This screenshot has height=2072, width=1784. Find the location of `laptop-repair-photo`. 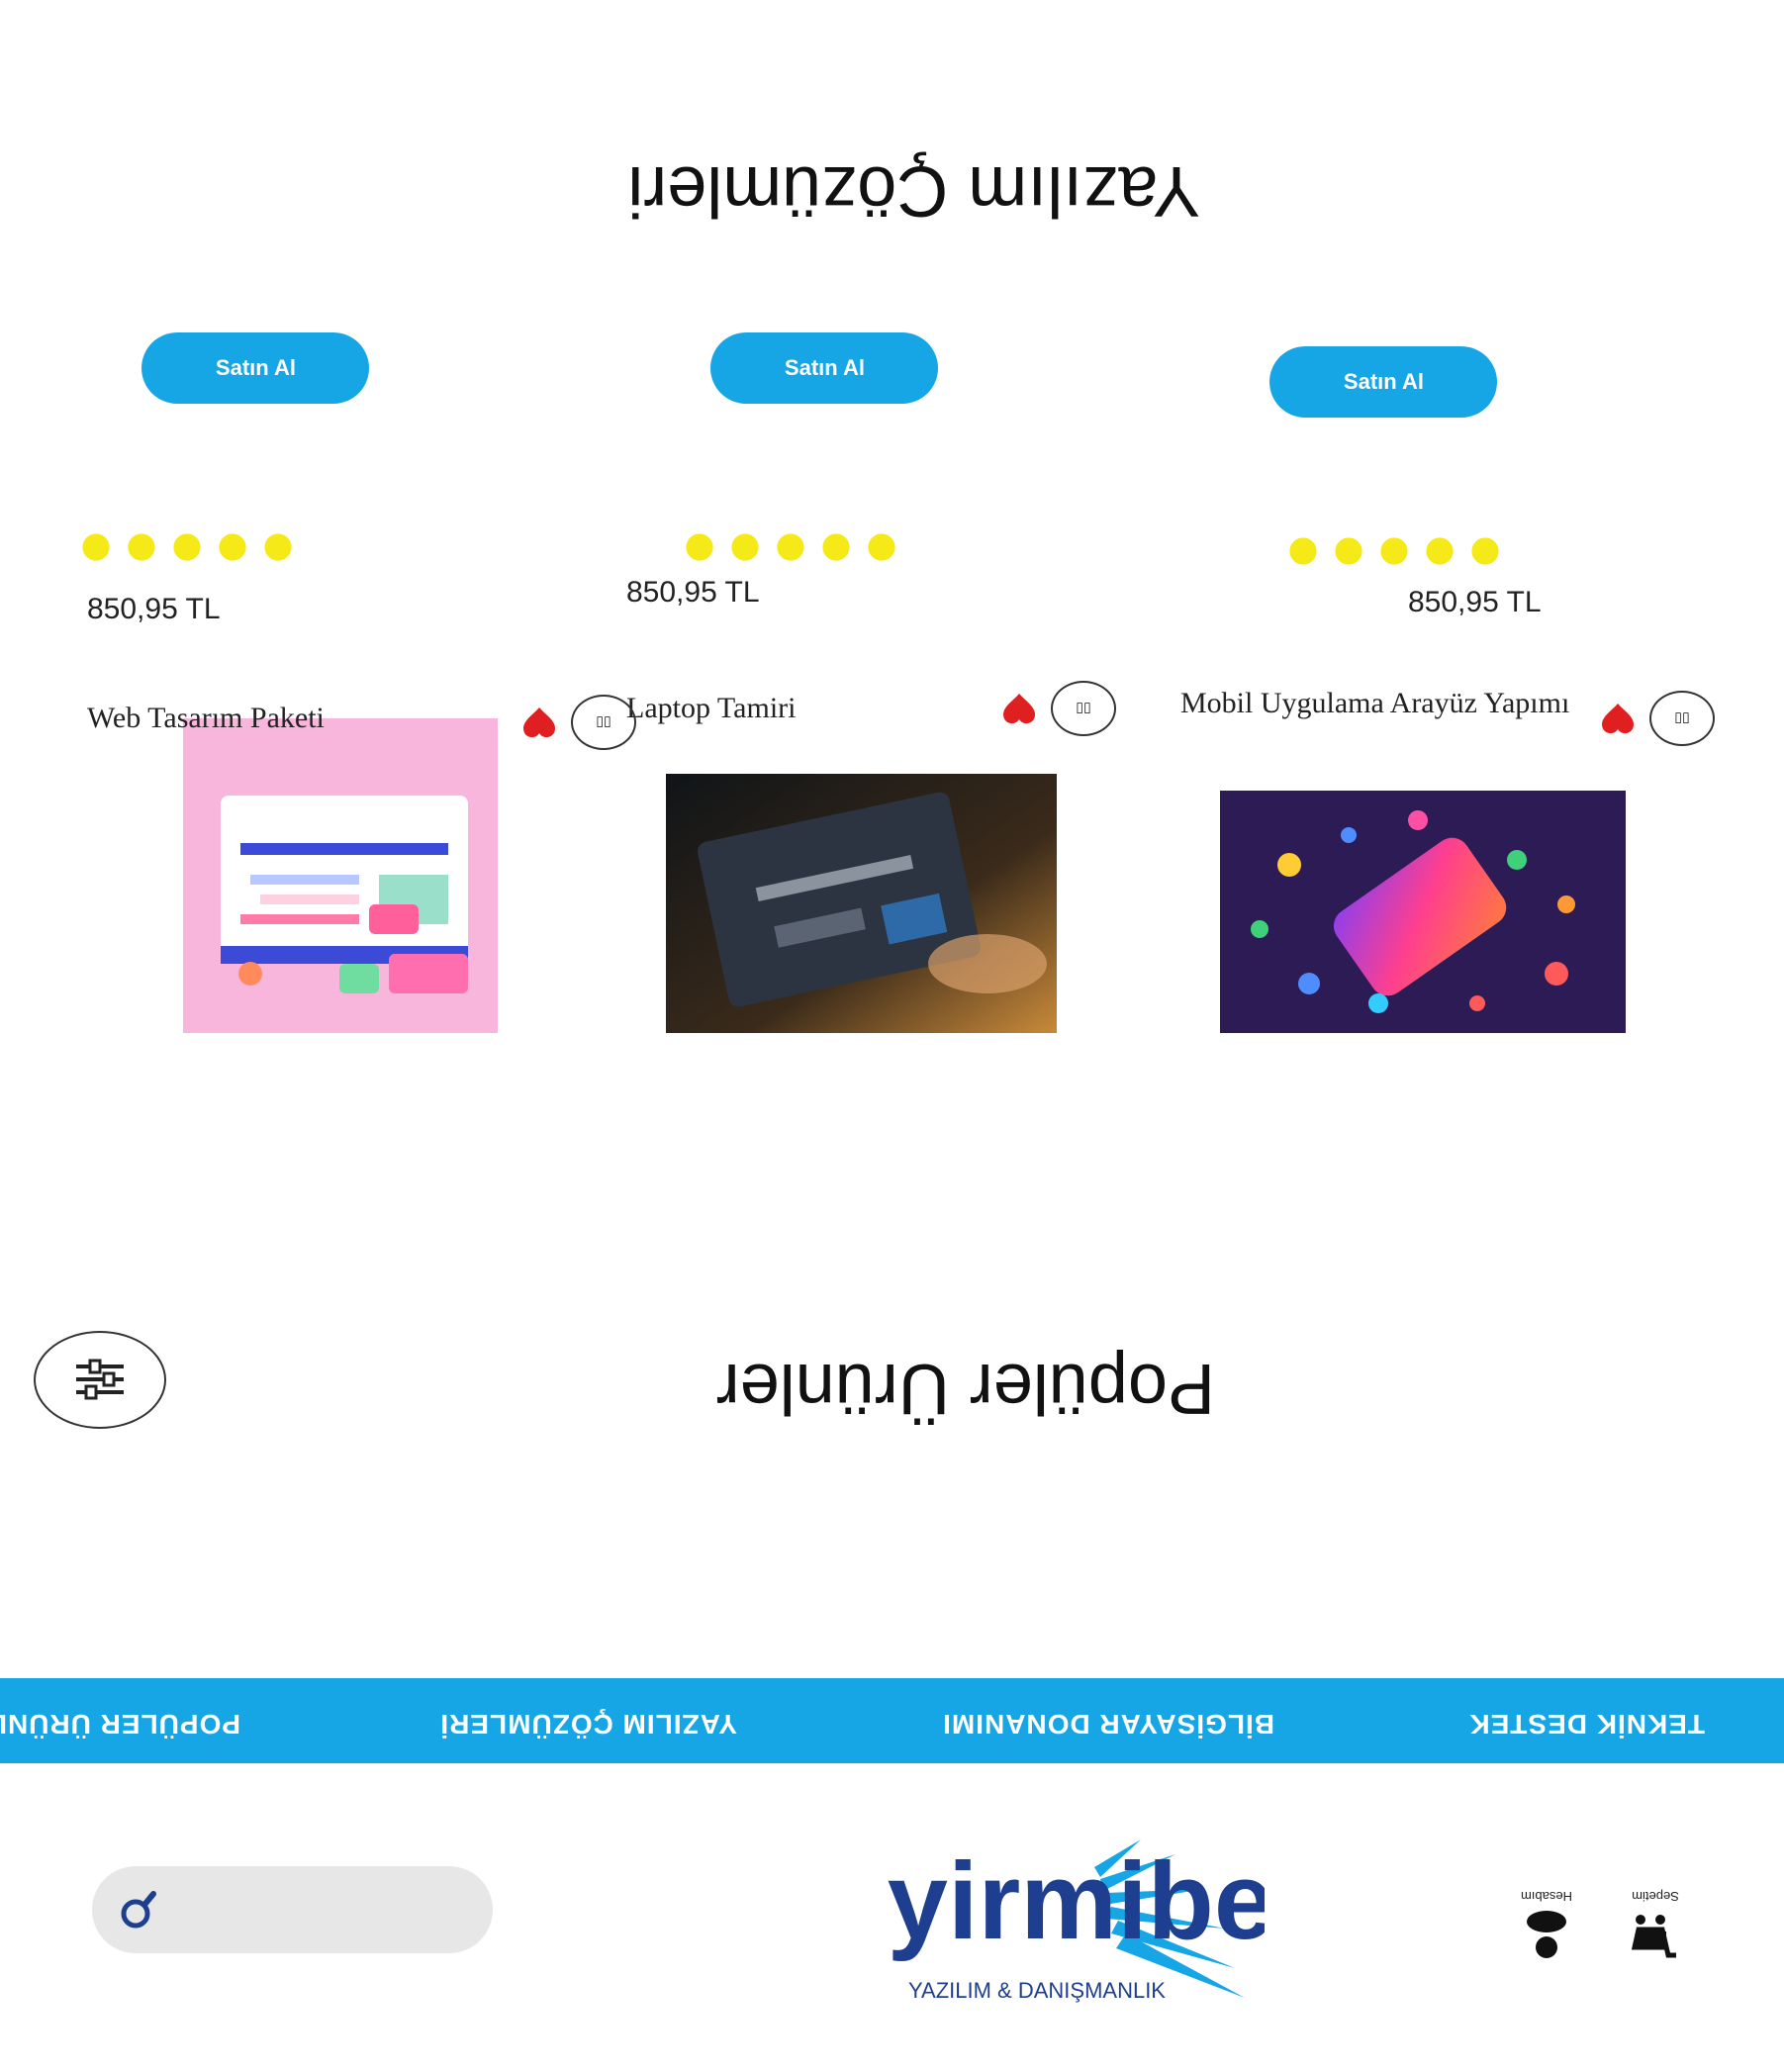

laptop-repair-photo is located at coordinates (861, 903).